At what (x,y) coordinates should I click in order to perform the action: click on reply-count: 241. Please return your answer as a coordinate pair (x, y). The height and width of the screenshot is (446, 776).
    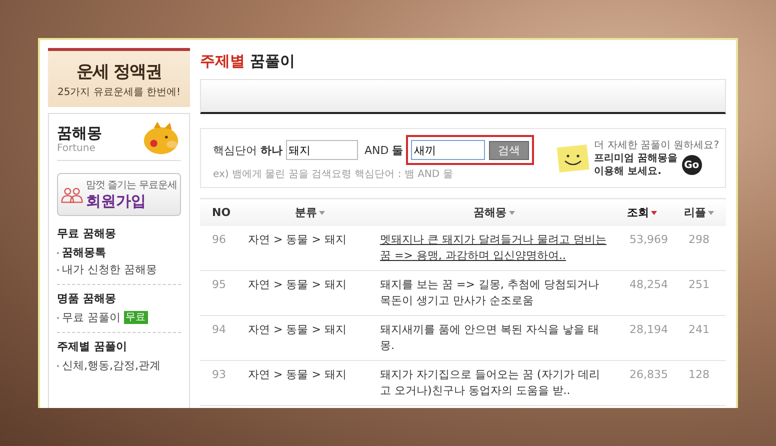
    Looking at the image, I should click on (699, 329).